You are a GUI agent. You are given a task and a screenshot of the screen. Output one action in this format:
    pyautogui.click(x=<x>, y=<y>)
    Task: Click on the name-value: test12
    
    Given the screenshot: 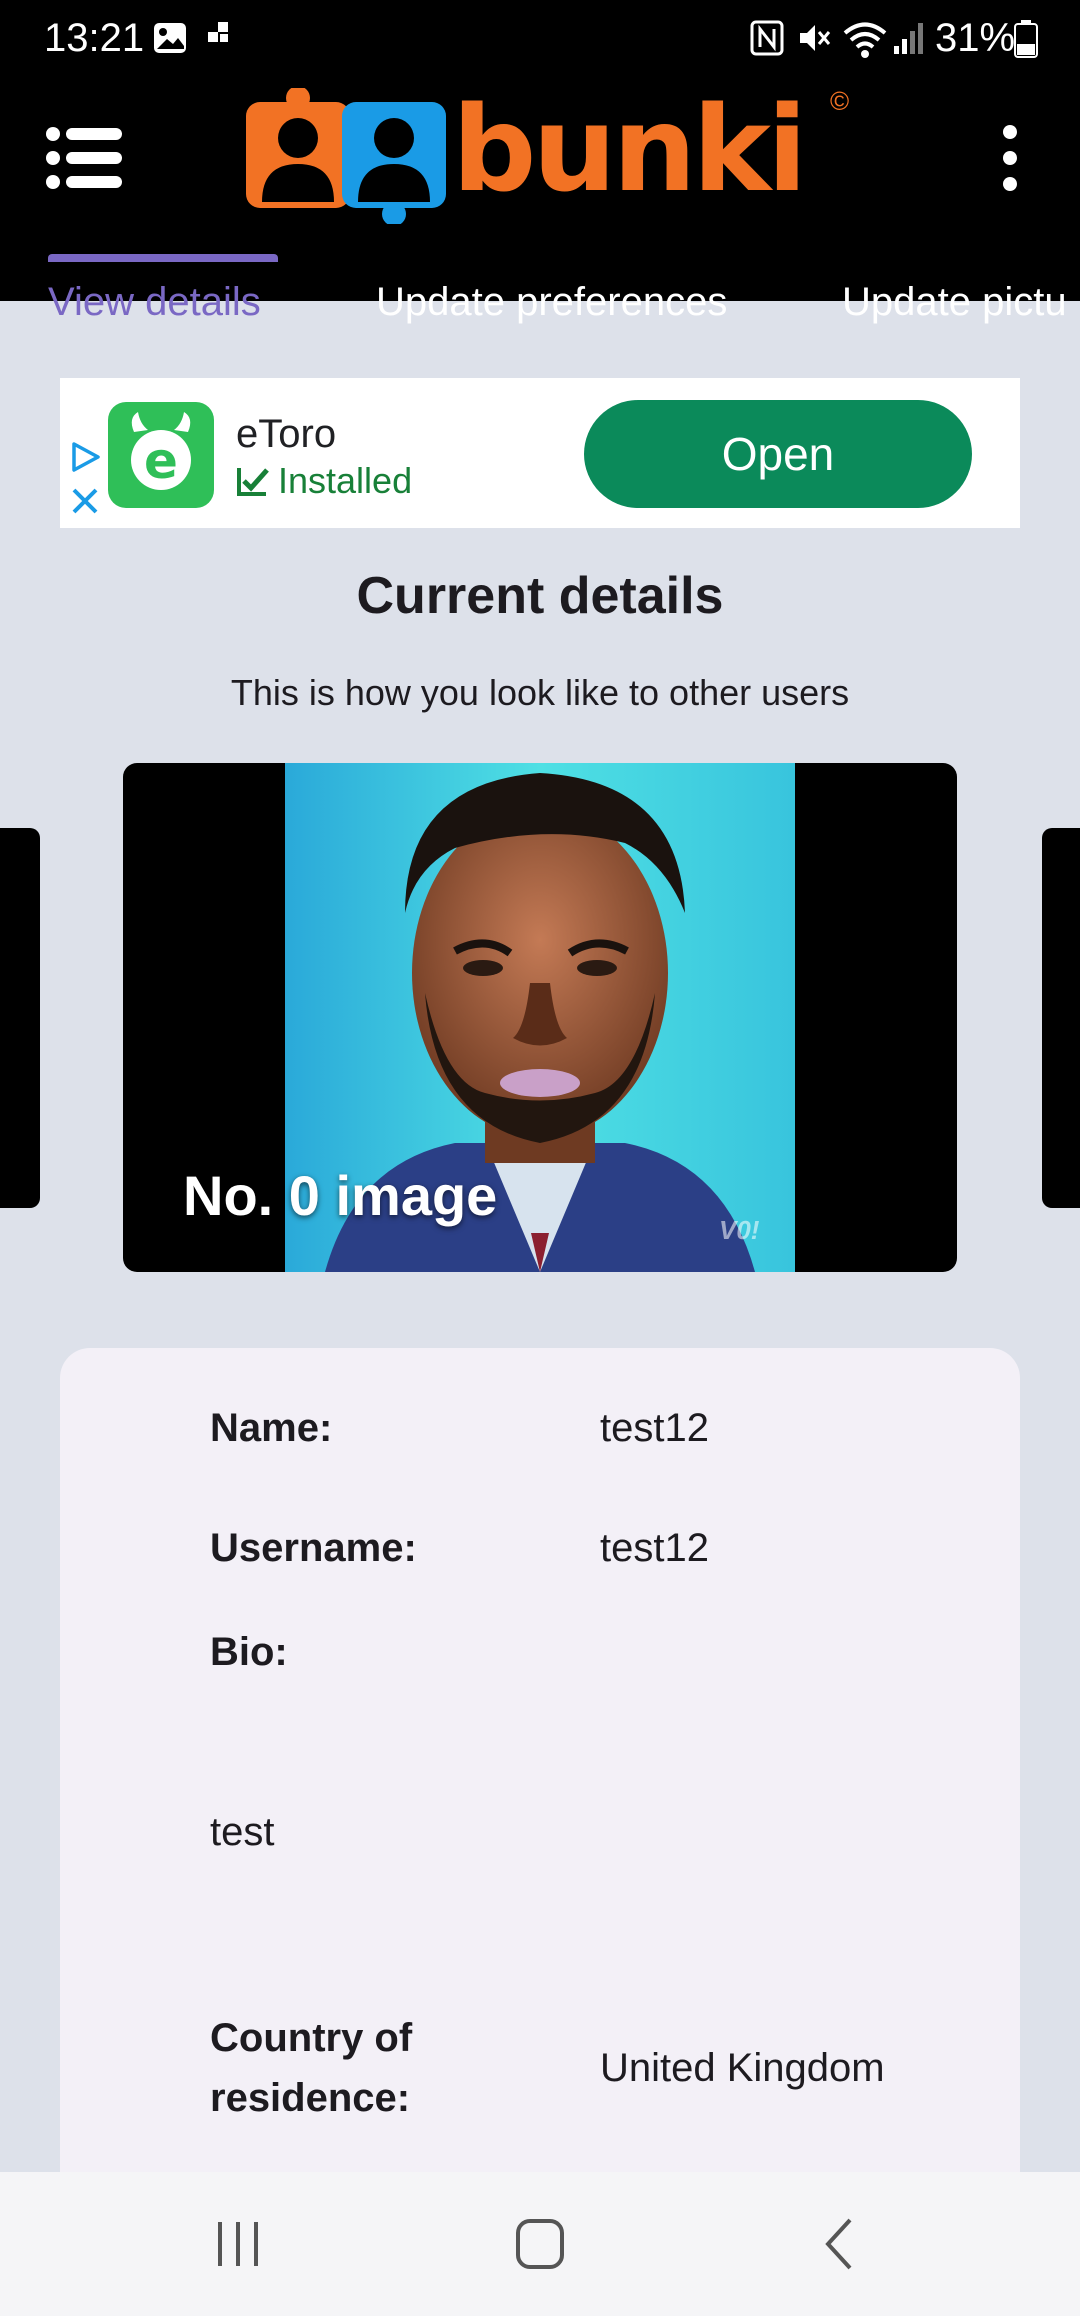 What is the action you would take?
    pyautogui.click(x=654, y=1428)
    